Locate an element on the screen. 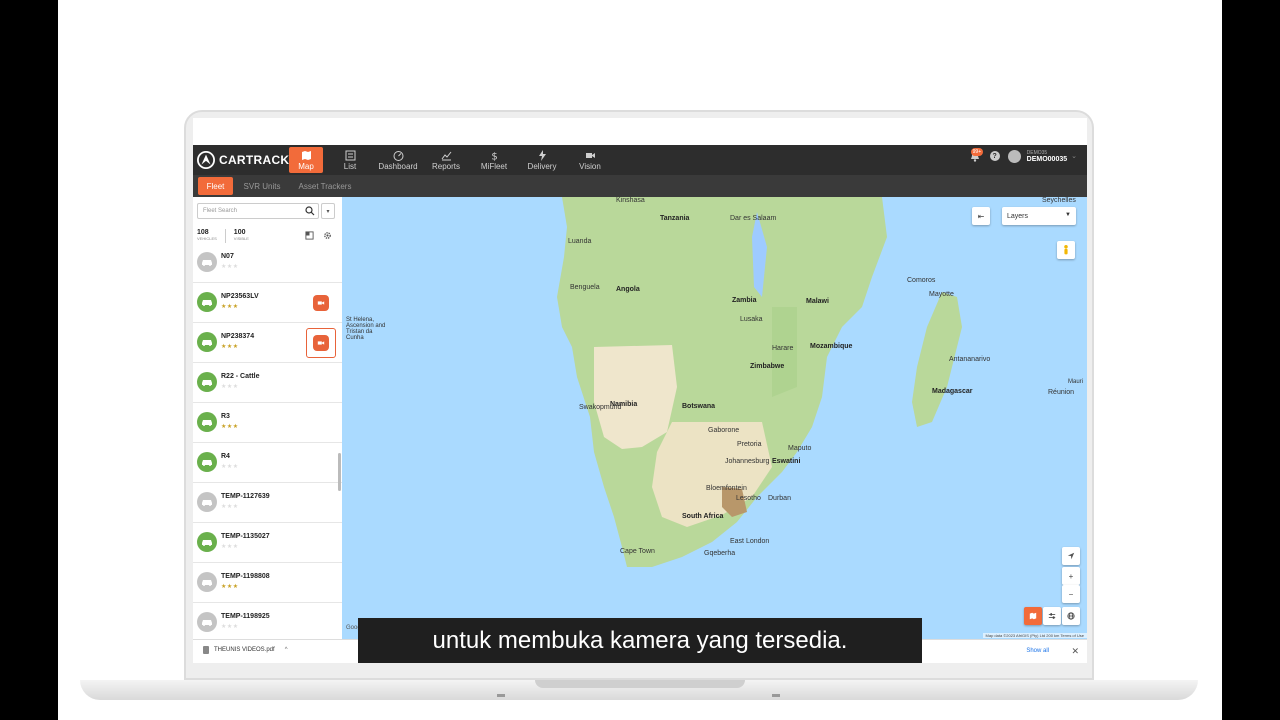 This screenshot has height=720, width=1280. vehicle-list-item: TEMP-1198925 ★★★ is located at coordinates (267, 621).